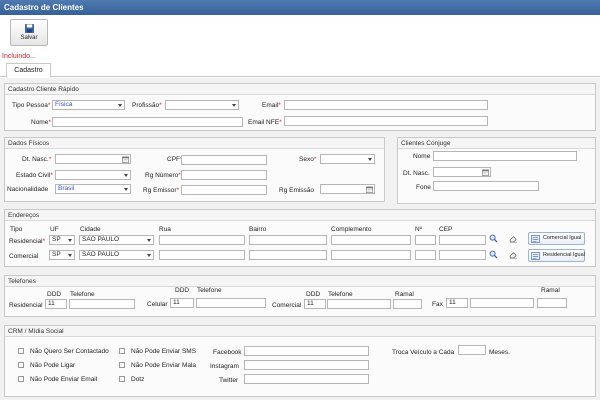  I want to click on cep-field-residencial, so click(462, 240).